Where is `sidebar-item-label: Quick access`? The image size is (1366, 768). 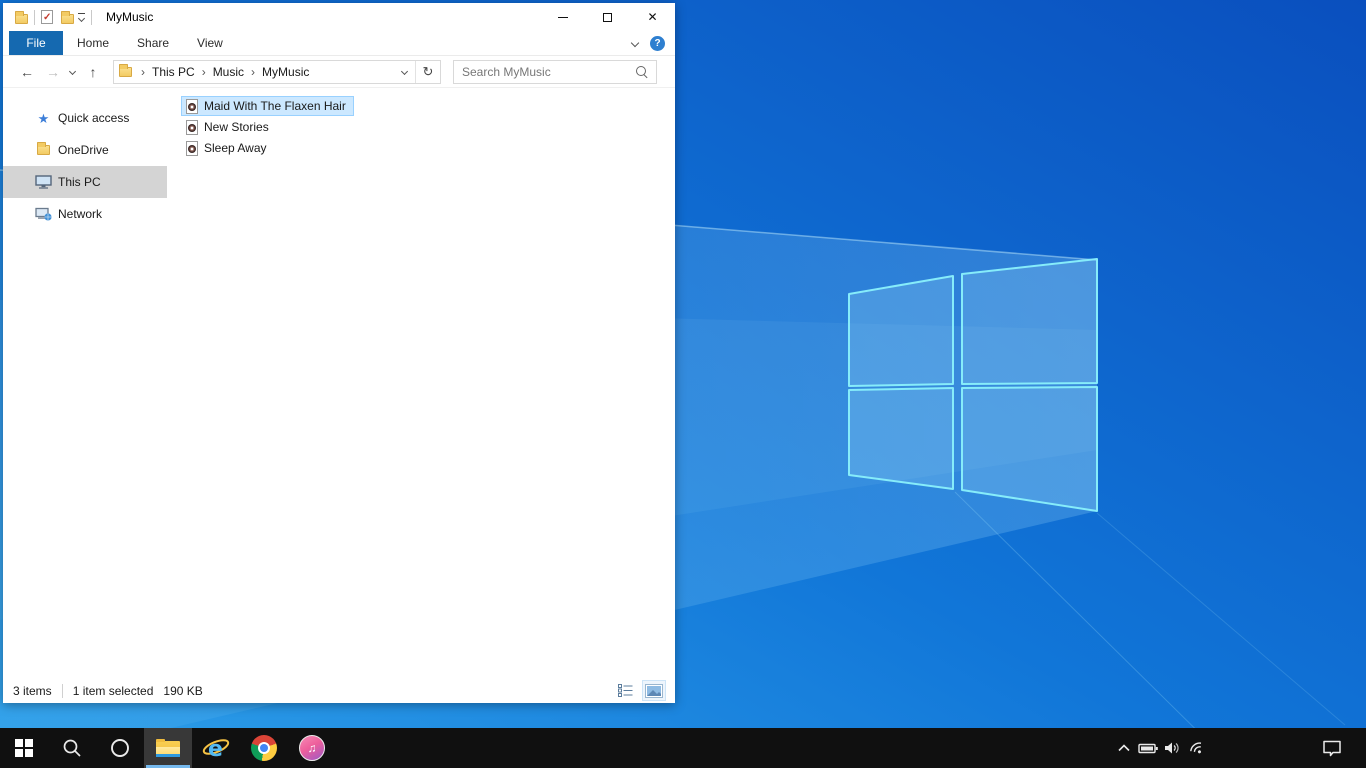 sidebar-item-label: Quick access is located at coordinates (94, 118).